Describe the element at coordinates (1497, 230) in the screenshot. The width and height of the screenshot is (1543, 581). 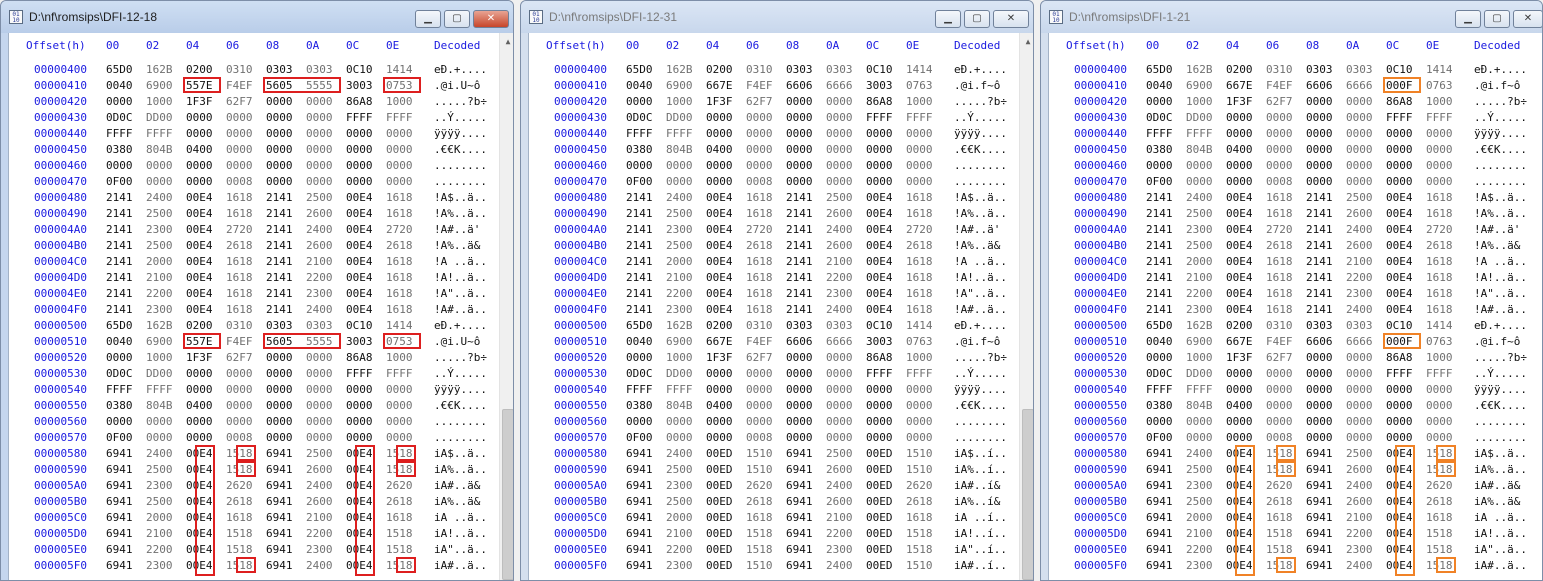
I see `decoded-text: !A#..ä'` at that location.